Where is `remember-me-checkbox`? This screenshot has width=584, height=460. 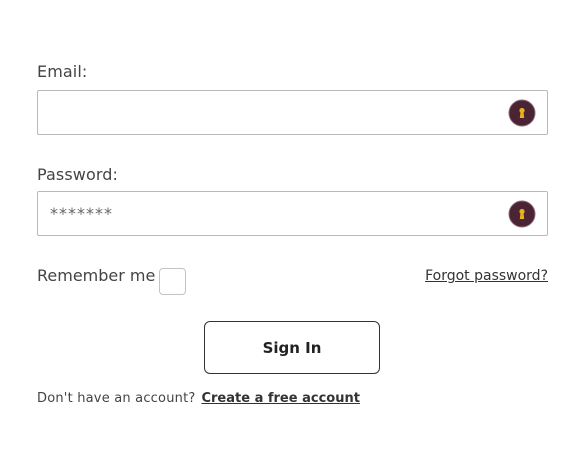
remember-me-checkbox is located at coordinates (172, 281).